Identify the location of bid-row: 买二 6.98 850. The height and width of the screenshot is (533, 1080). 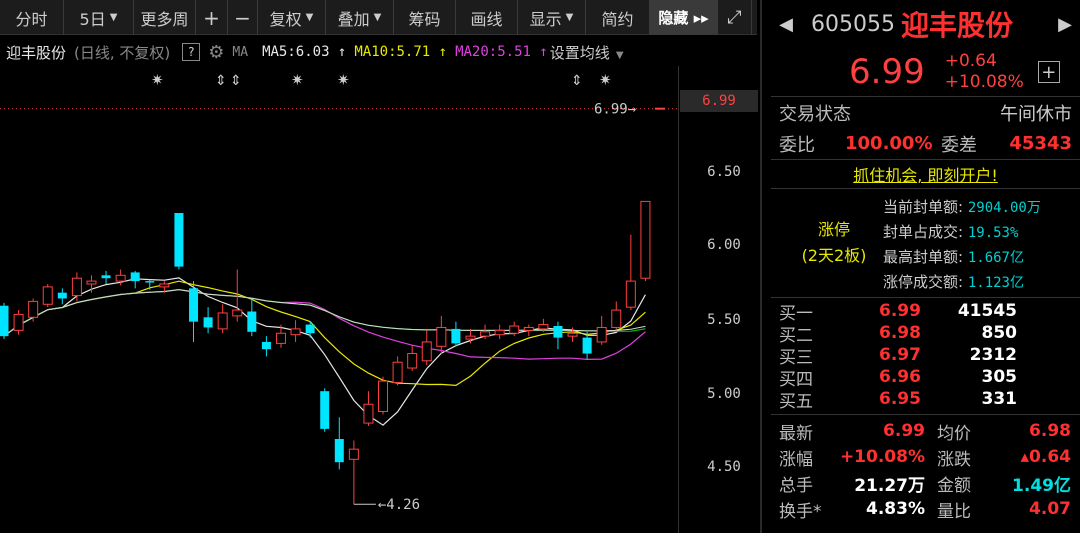
(925, 334).